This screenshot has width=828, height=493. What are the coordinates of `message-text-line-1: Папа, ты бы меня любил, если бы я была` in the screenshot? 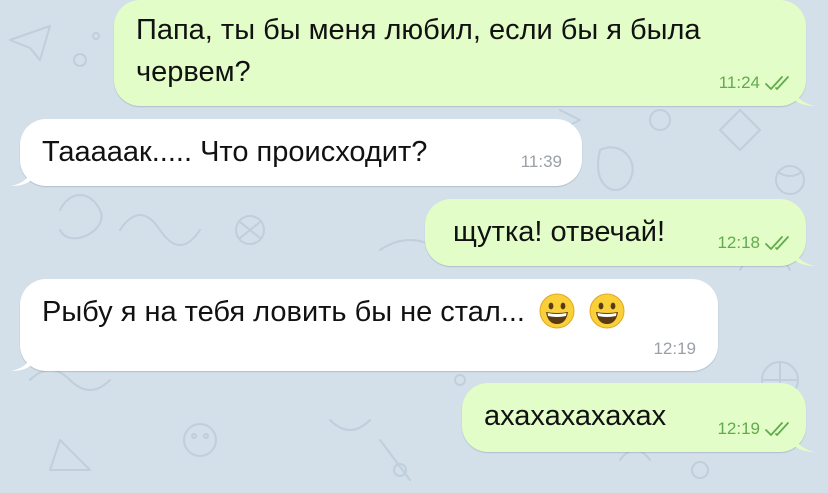 It's located at (418, 30).